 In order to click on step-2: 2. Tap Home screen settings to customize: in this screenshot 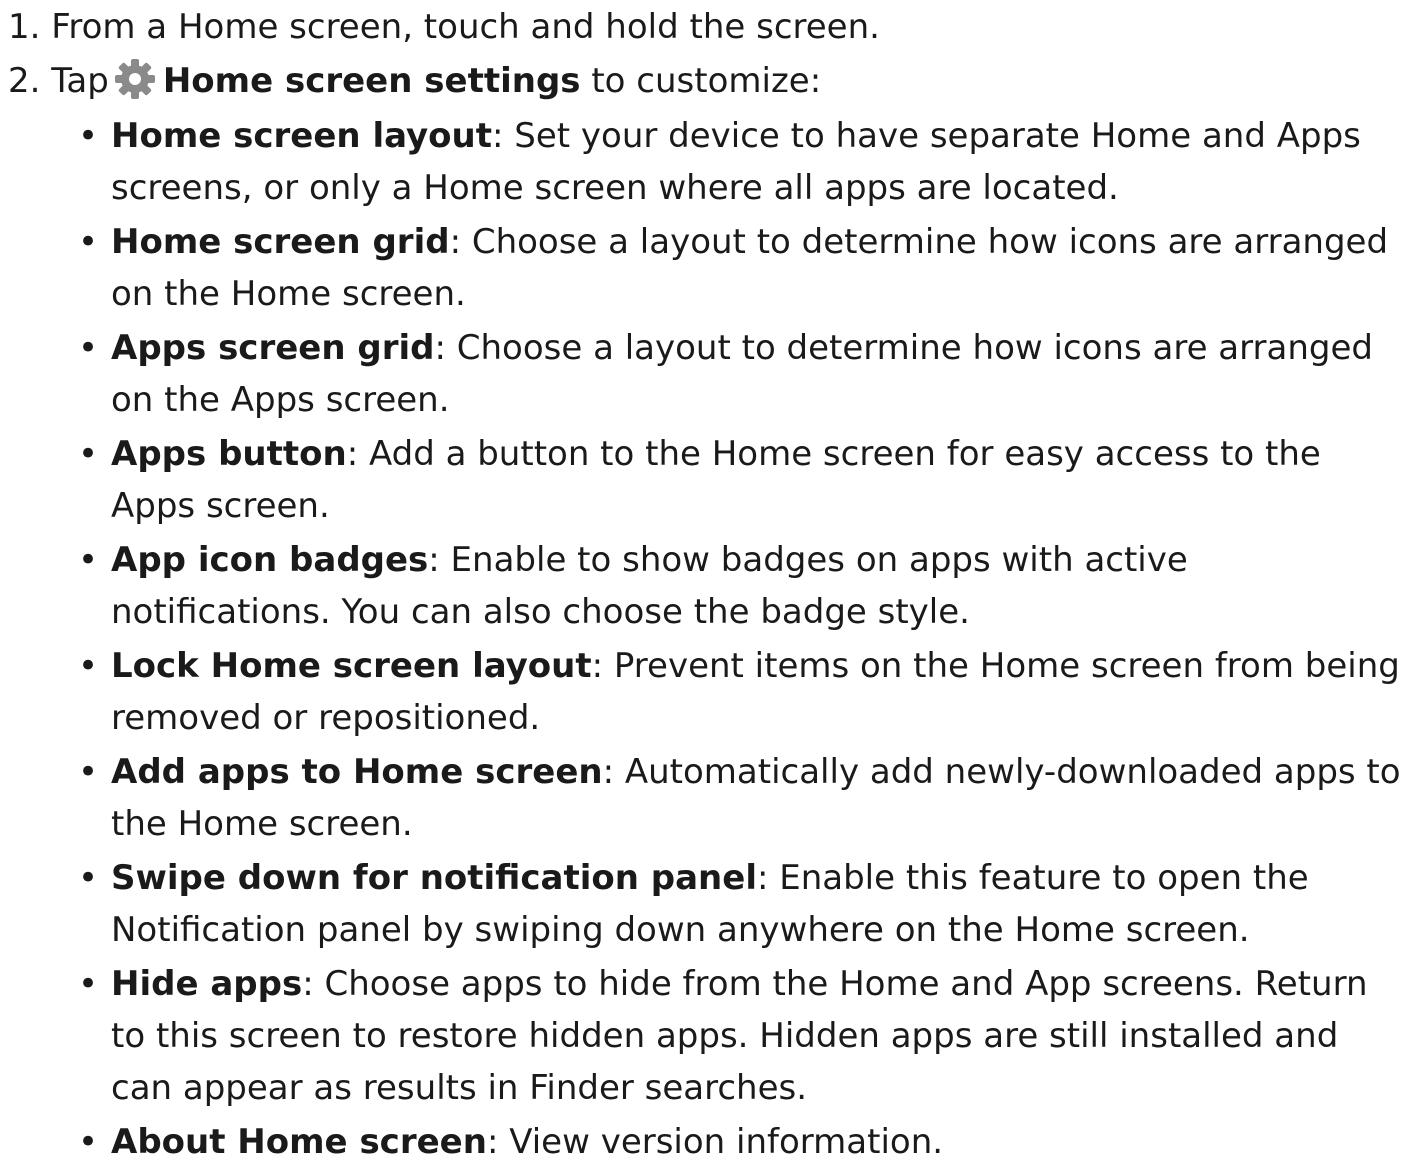, I will do `click(414, 81)`.